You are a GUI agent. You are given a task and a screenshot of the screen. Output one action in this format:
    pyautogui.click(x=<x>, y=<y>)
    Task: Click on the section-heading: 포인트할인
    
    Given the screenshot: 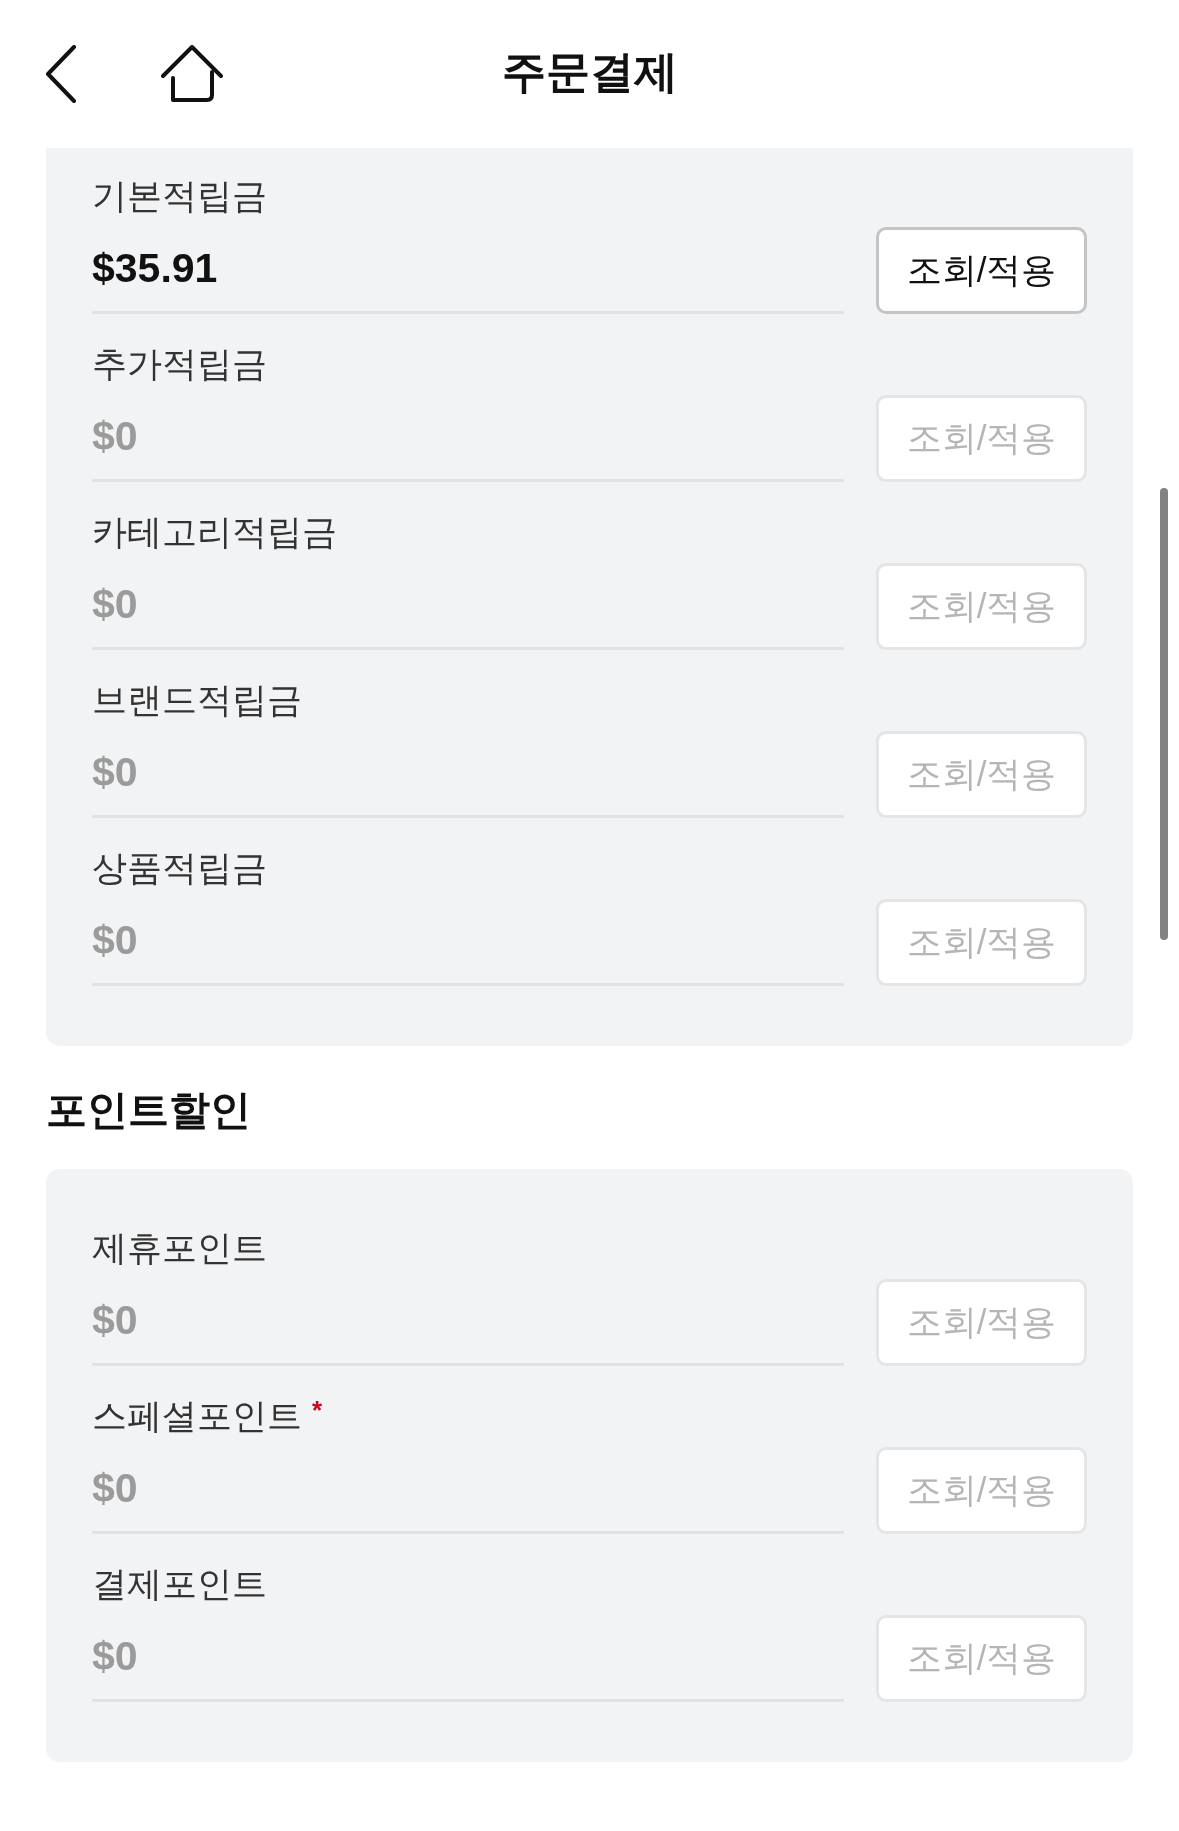 What is the action you would take?
    pyautogui.click(x=149, y=1110)
    